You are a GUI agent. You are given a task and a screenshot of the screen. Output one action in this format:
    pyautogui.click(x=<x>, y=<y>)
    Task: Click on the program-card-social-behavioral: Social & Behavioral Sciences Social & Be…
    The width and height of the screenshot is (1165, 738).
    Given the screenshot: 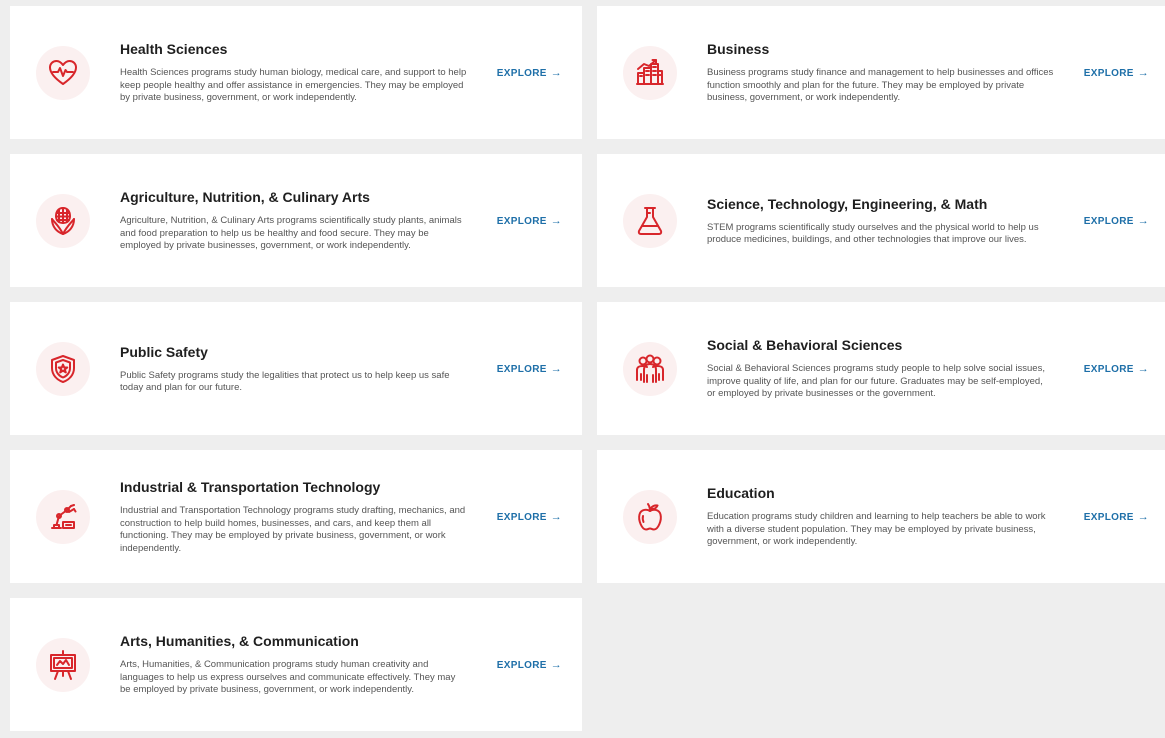 What is the action you would take?
    pyautogui.click(x=881, y=368)
    